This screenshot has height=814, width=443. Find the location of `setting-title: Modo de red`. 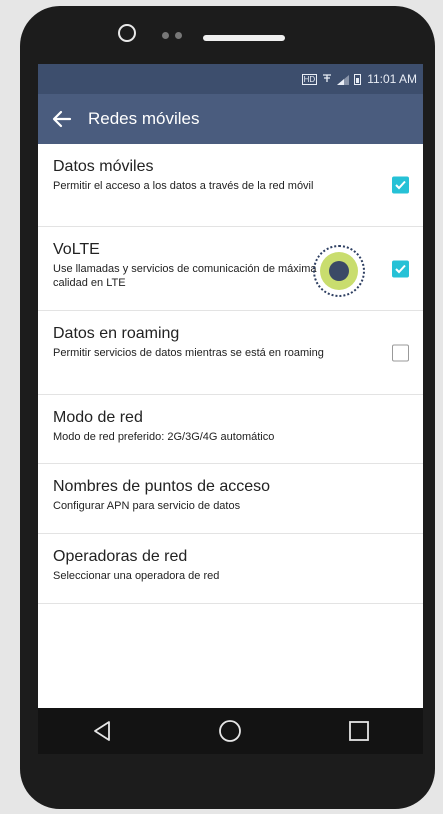

setting-title: Modo de red is located at coordinates (98, 417).